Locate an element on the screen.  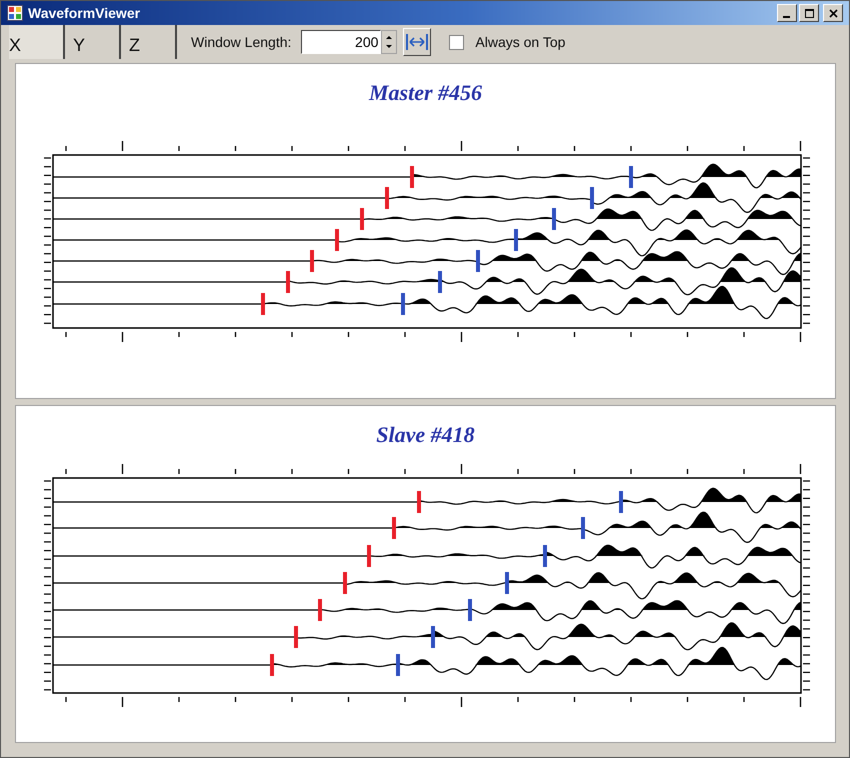
close-icon is located at coordinates (833, 13).